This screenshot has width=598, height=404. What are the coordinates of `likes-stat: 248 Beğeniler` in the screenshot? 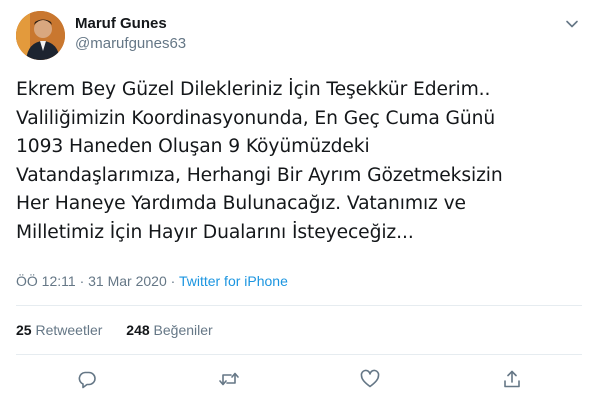 It's located at (169, 330).